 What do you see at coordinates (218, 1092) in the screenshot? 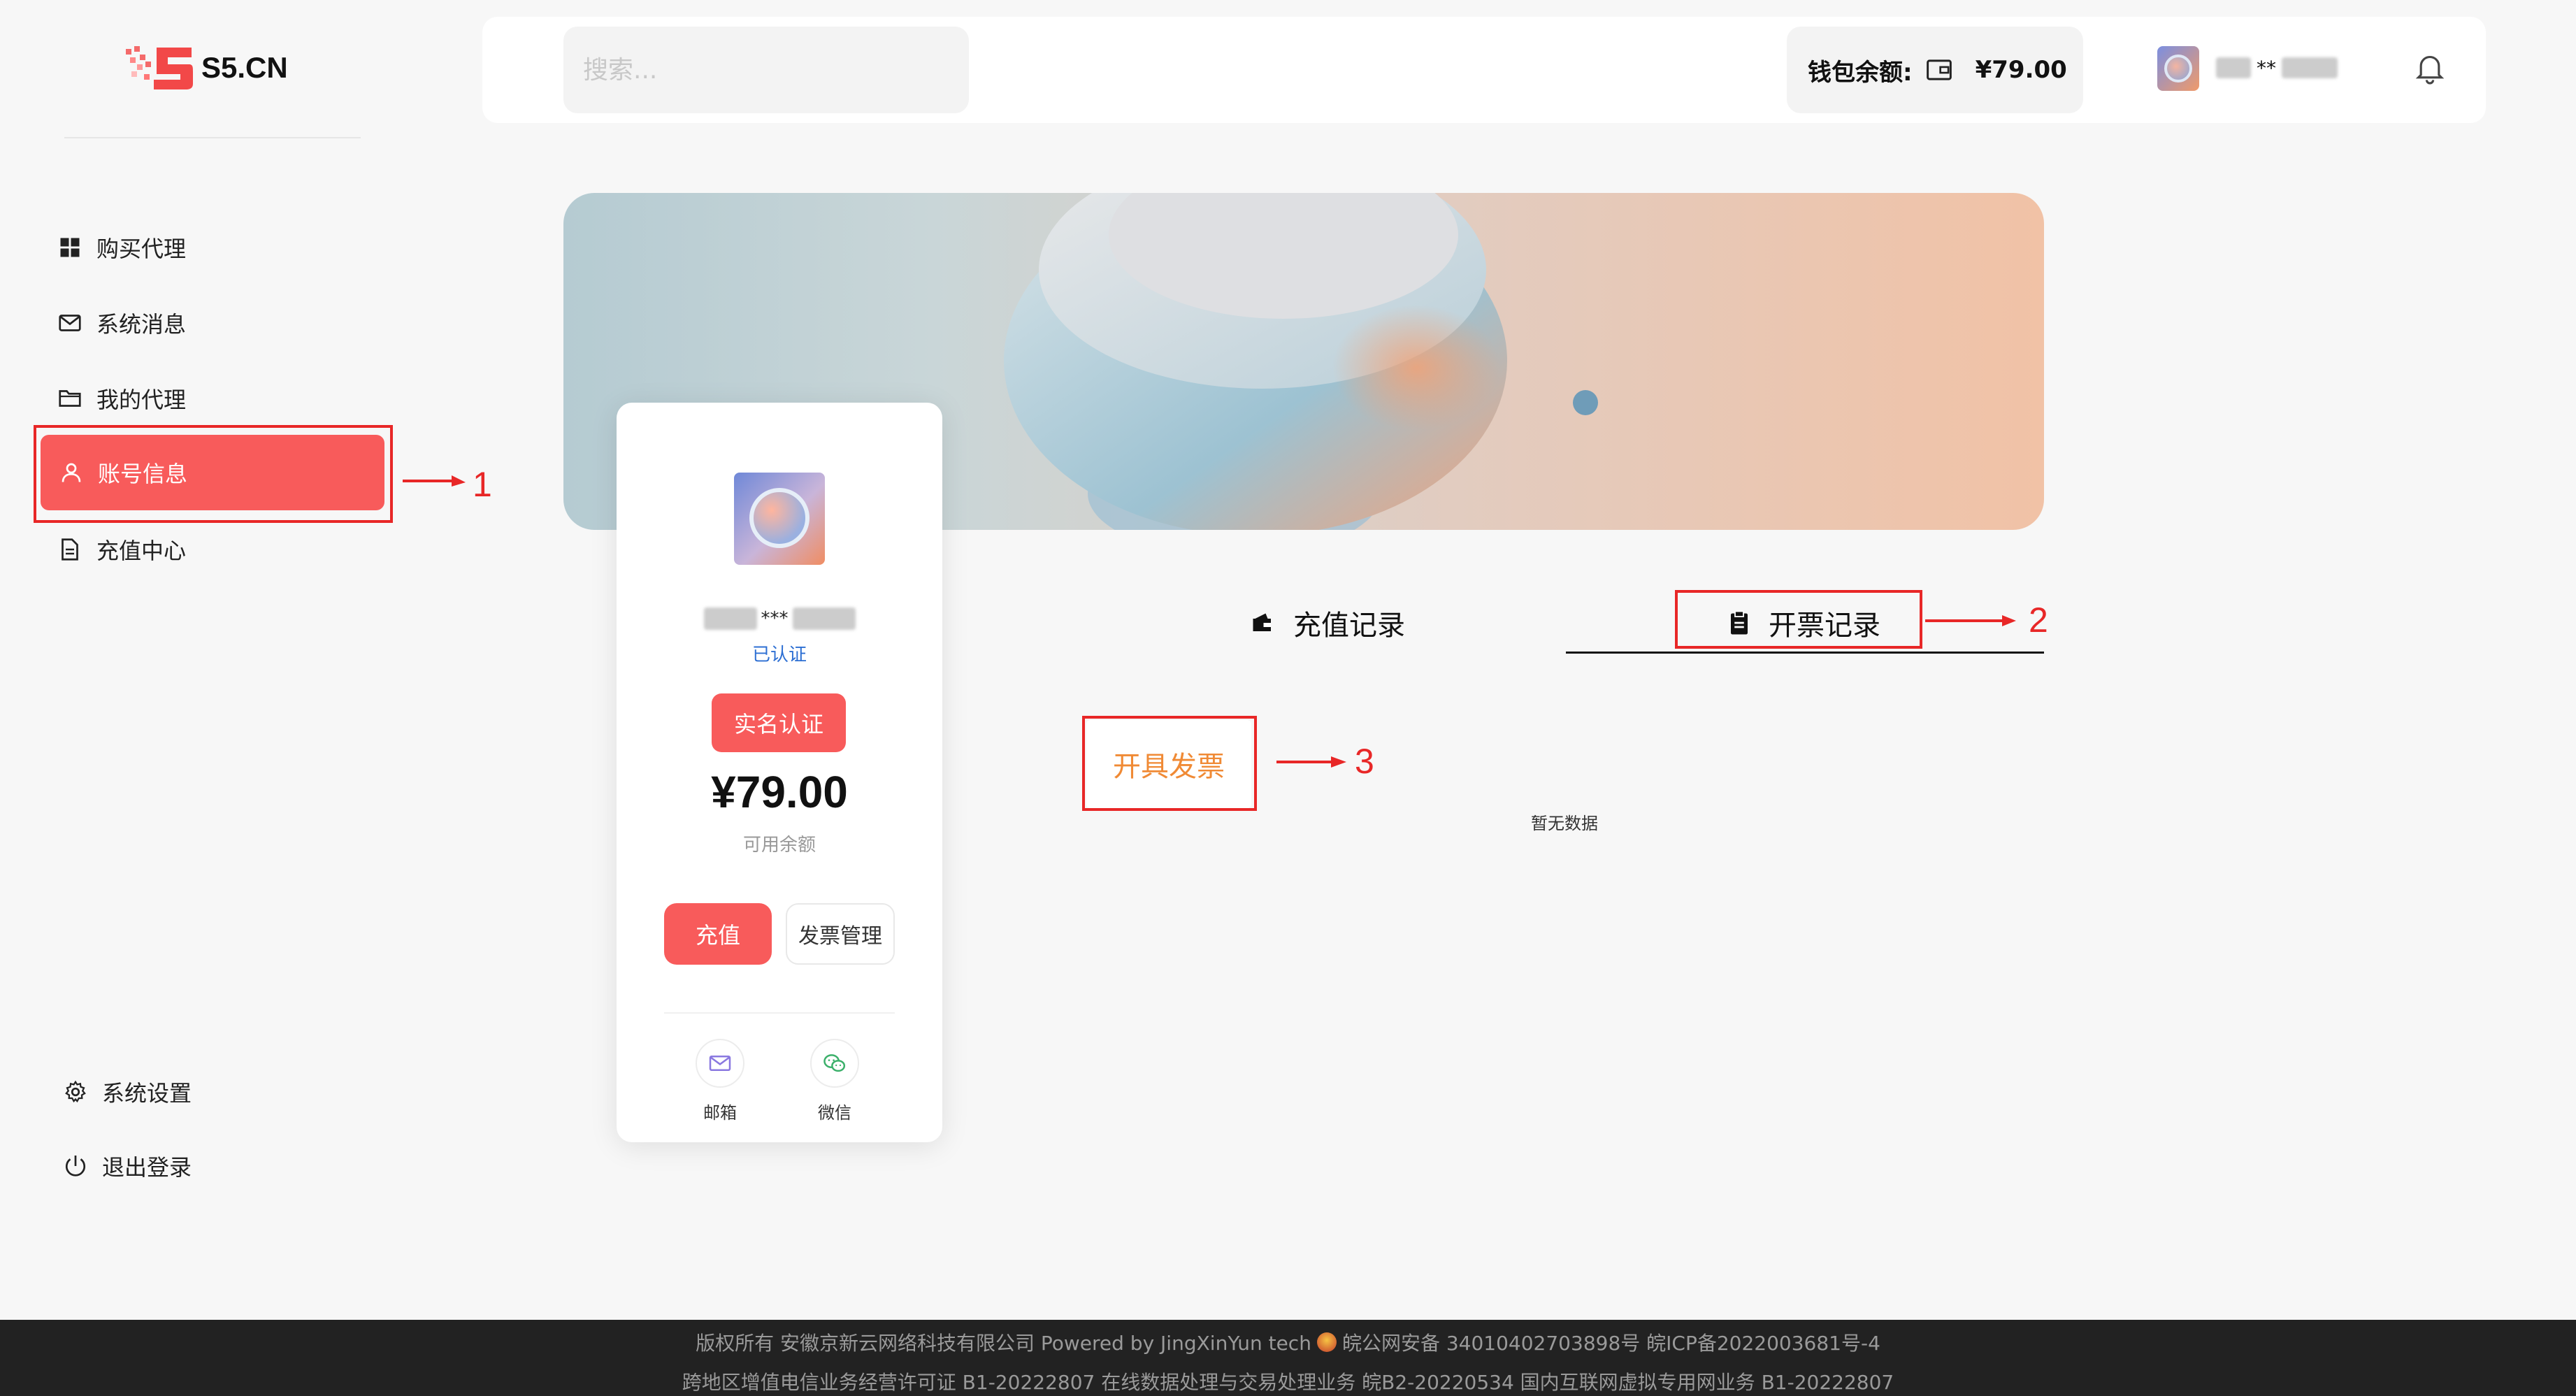
I see `sidebar-item-settings: 系统设置` at bounding box center [218, 1092].